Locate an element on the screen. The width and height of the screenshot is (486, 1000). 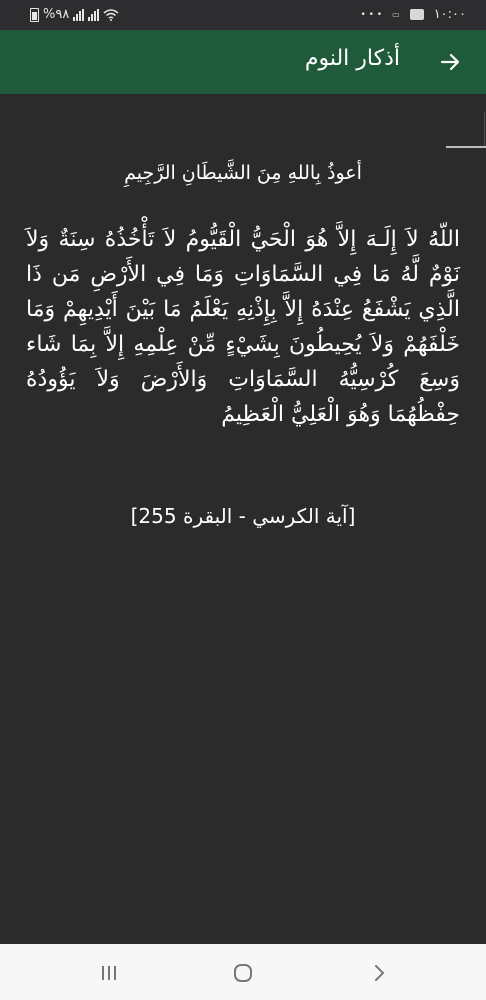
status-time: ١٠:٠٠ is located at coordinates (449, 14).